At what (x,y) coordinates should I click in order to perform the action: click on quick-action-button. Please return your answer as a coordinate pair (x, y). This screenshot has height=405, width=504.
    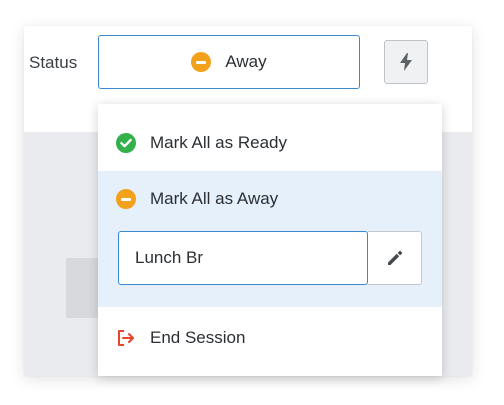
    Looking at the image, I should click on (406, 62).